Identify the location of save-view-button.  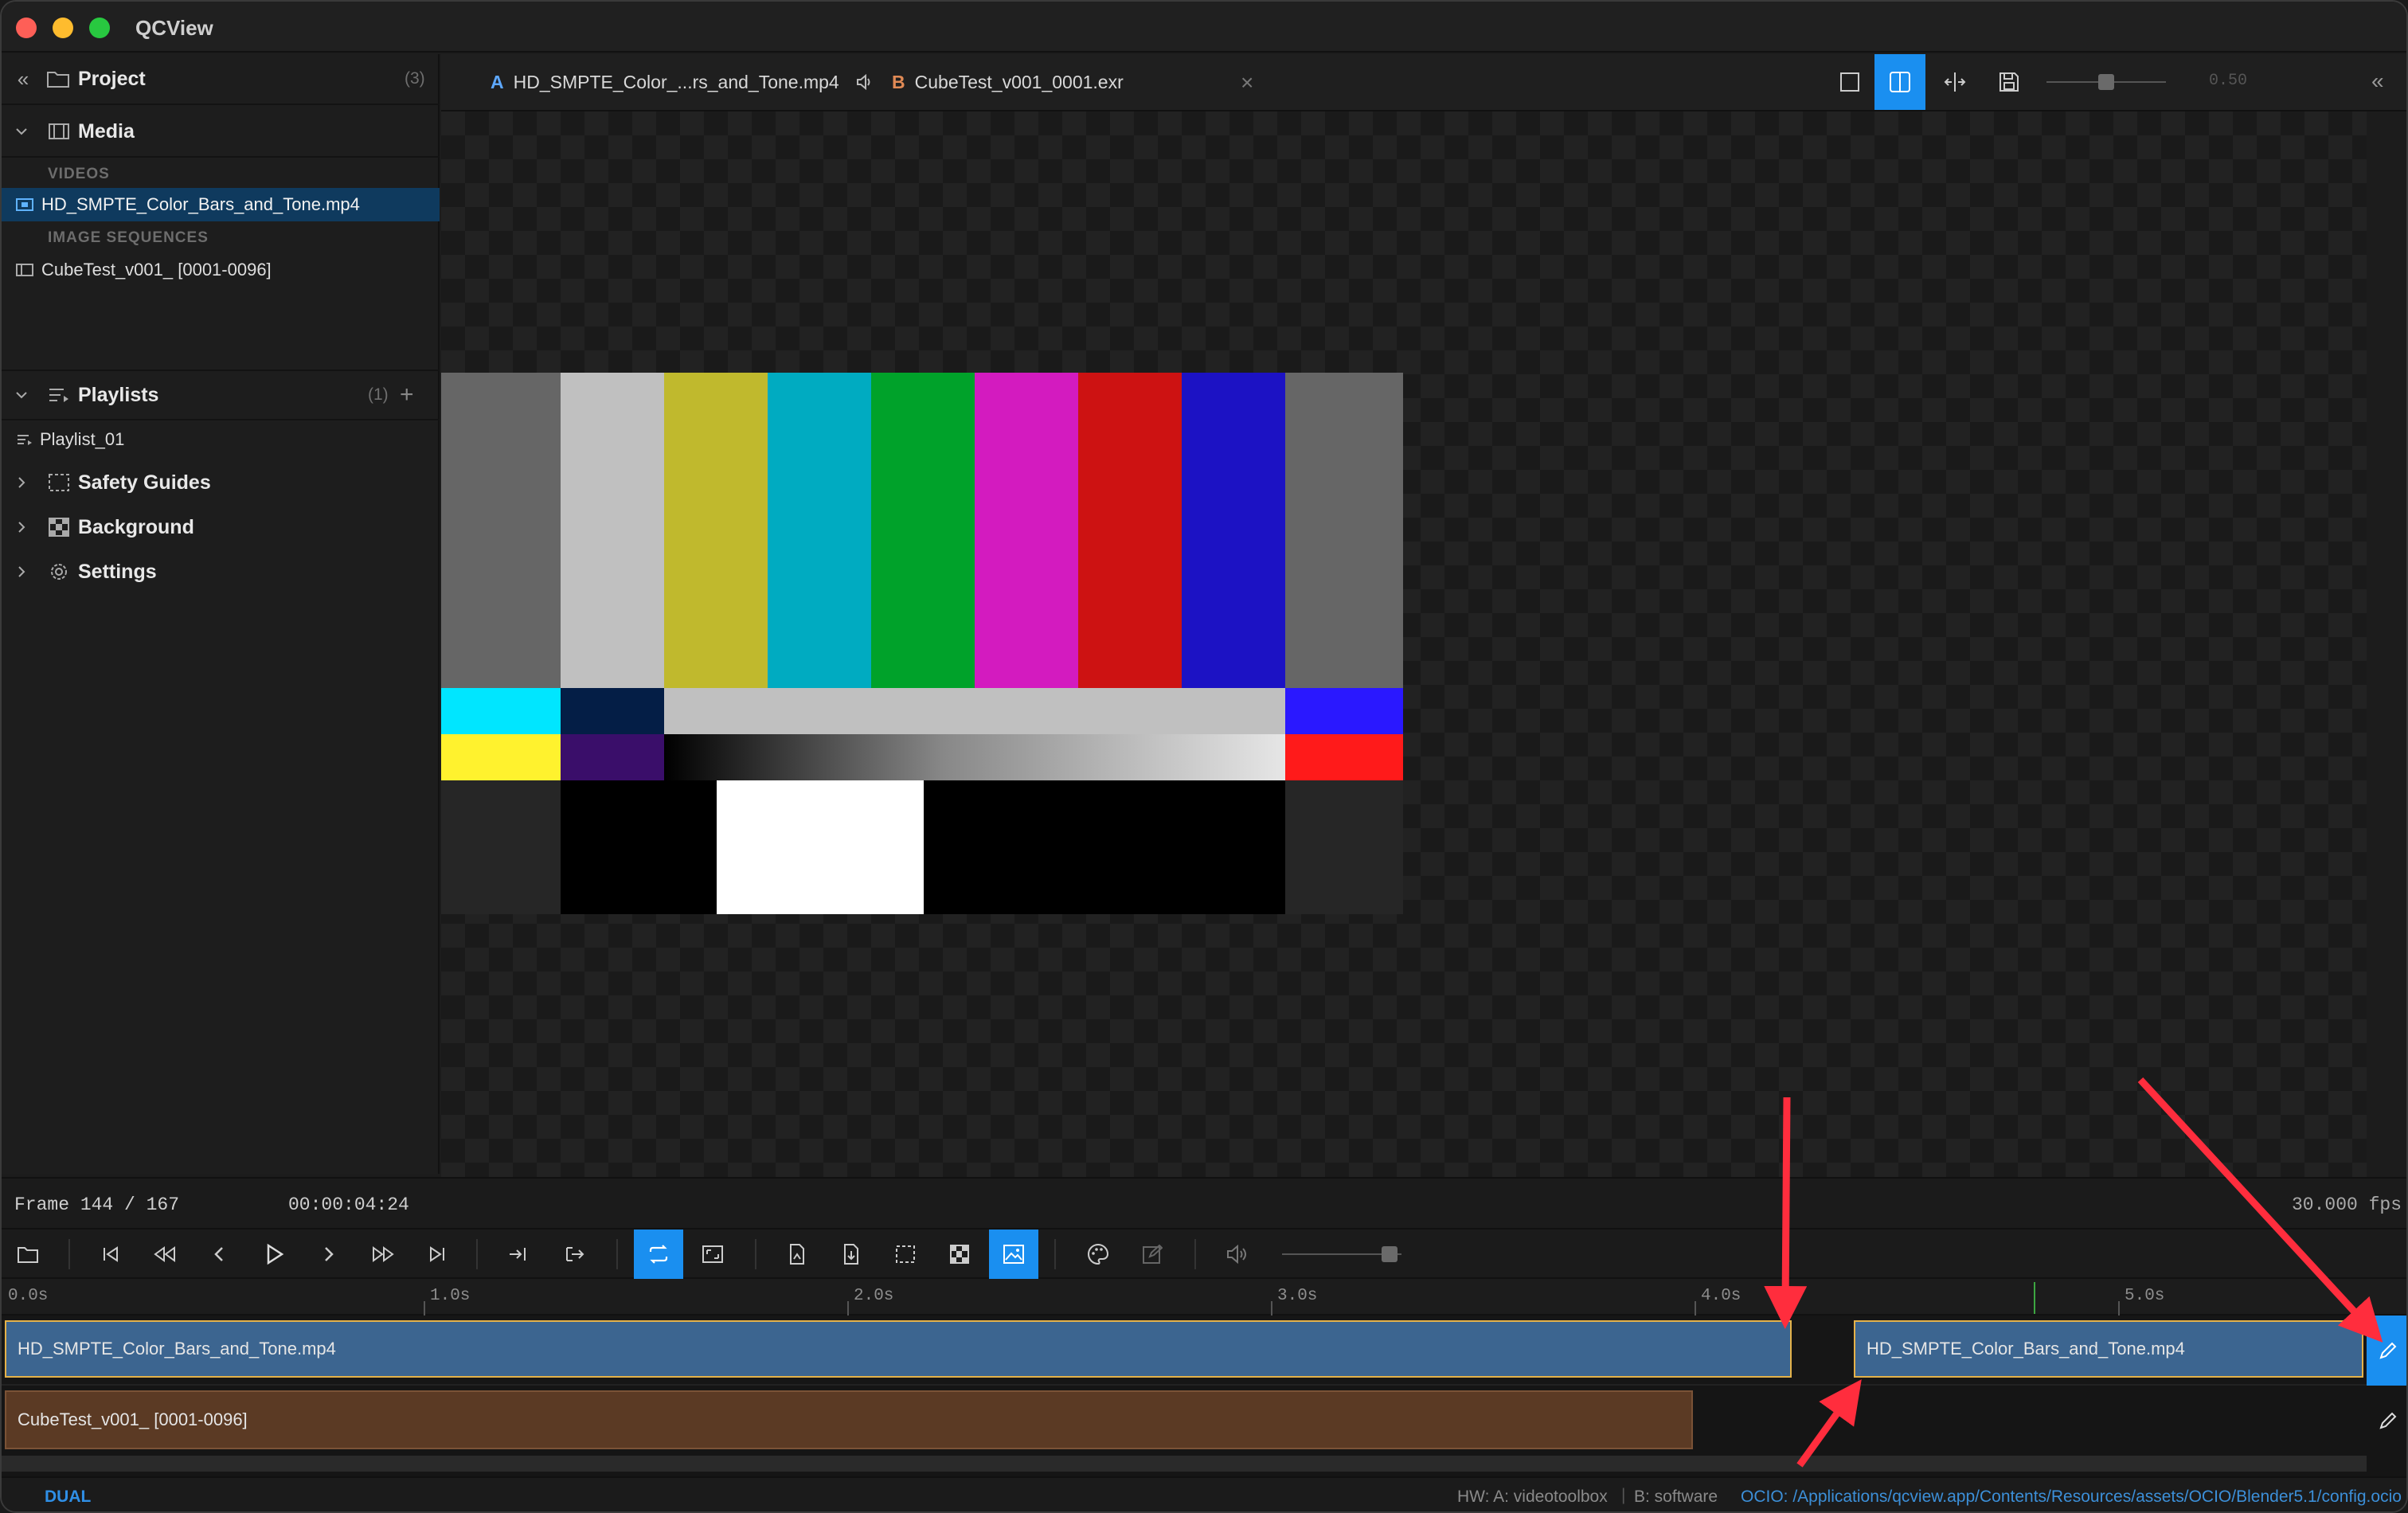
(2009, 82).